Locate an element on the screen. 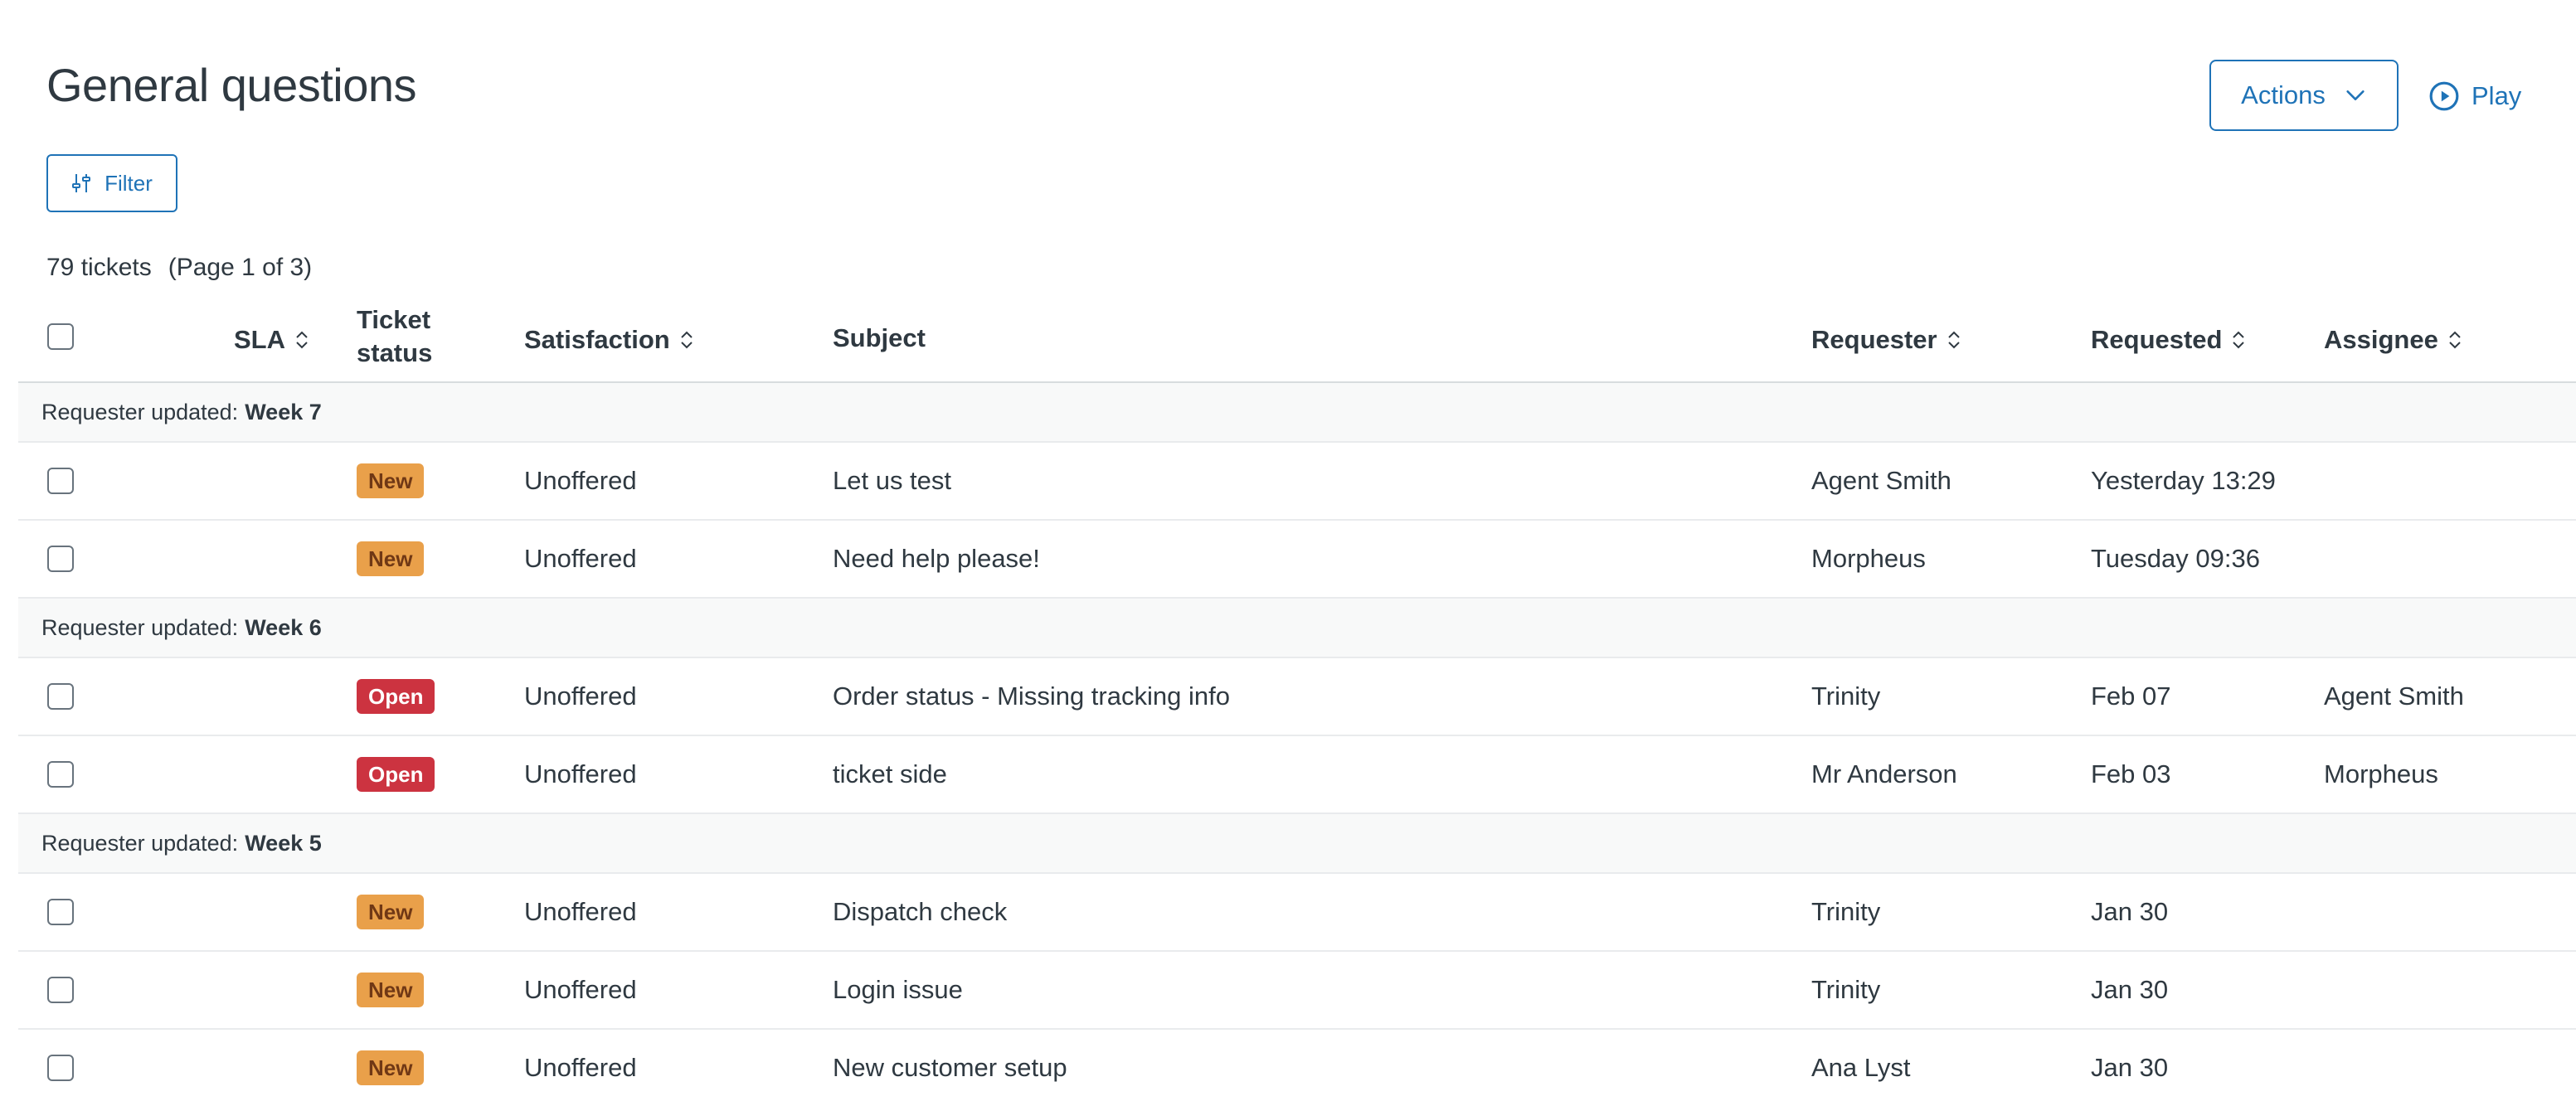 The width and height of the screenshot is (2576, 1106). group-header: Requester updated: Week 7 is located at coordinates (1297, 413).